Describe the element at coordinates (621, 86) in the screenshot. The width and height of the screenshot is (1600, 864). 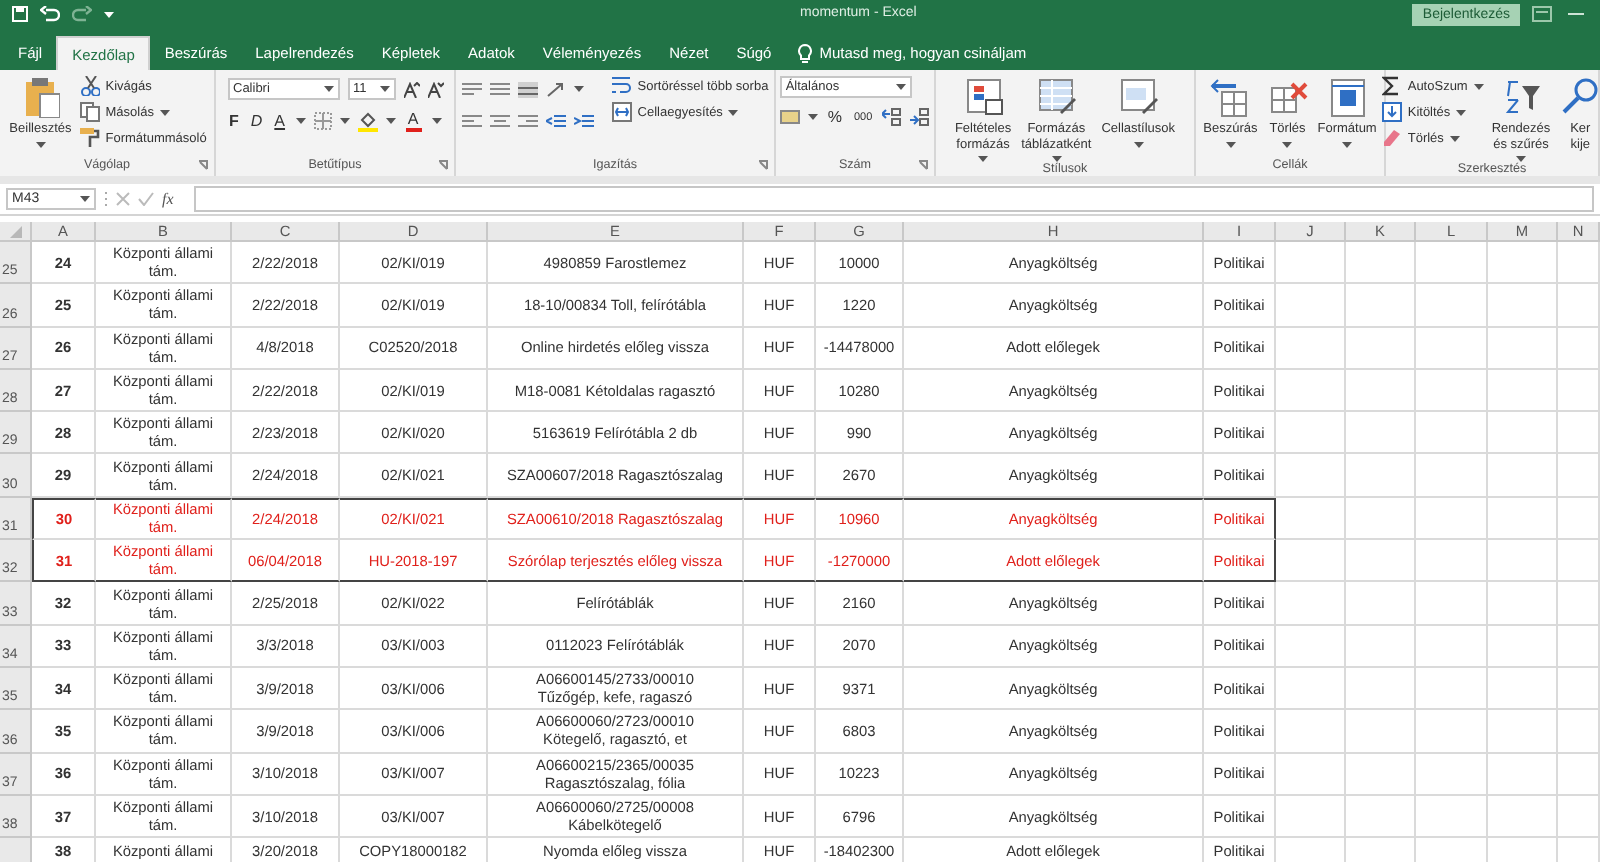
I see `wrap-text-icon` at that location.